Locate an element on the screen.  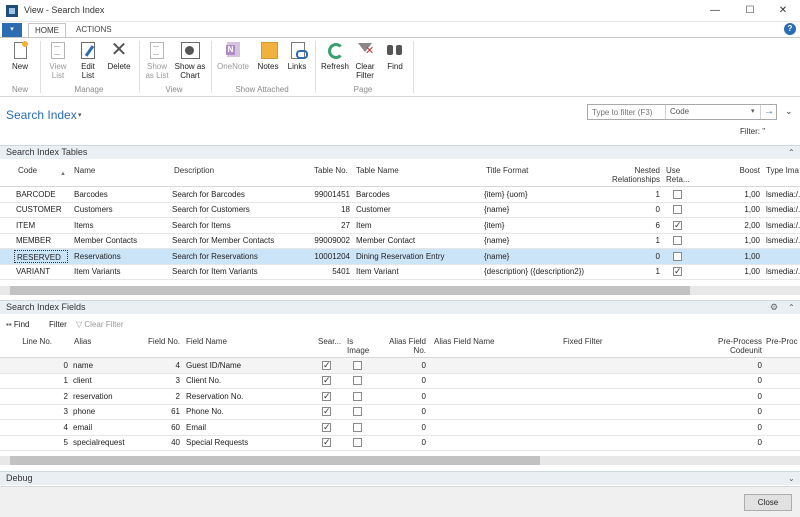
cell-table-no: 5401 is located at coordinates (328, 271).